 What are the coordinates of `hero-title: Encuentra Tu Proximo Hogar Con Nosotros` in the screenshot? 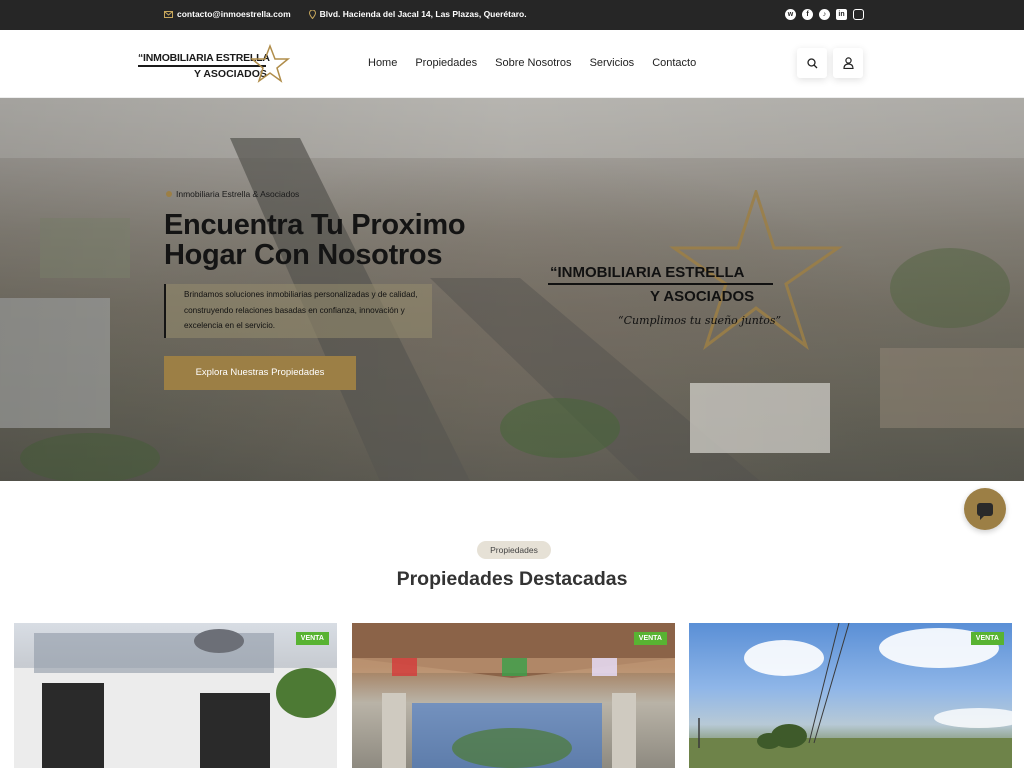 It's located at (315, 240).